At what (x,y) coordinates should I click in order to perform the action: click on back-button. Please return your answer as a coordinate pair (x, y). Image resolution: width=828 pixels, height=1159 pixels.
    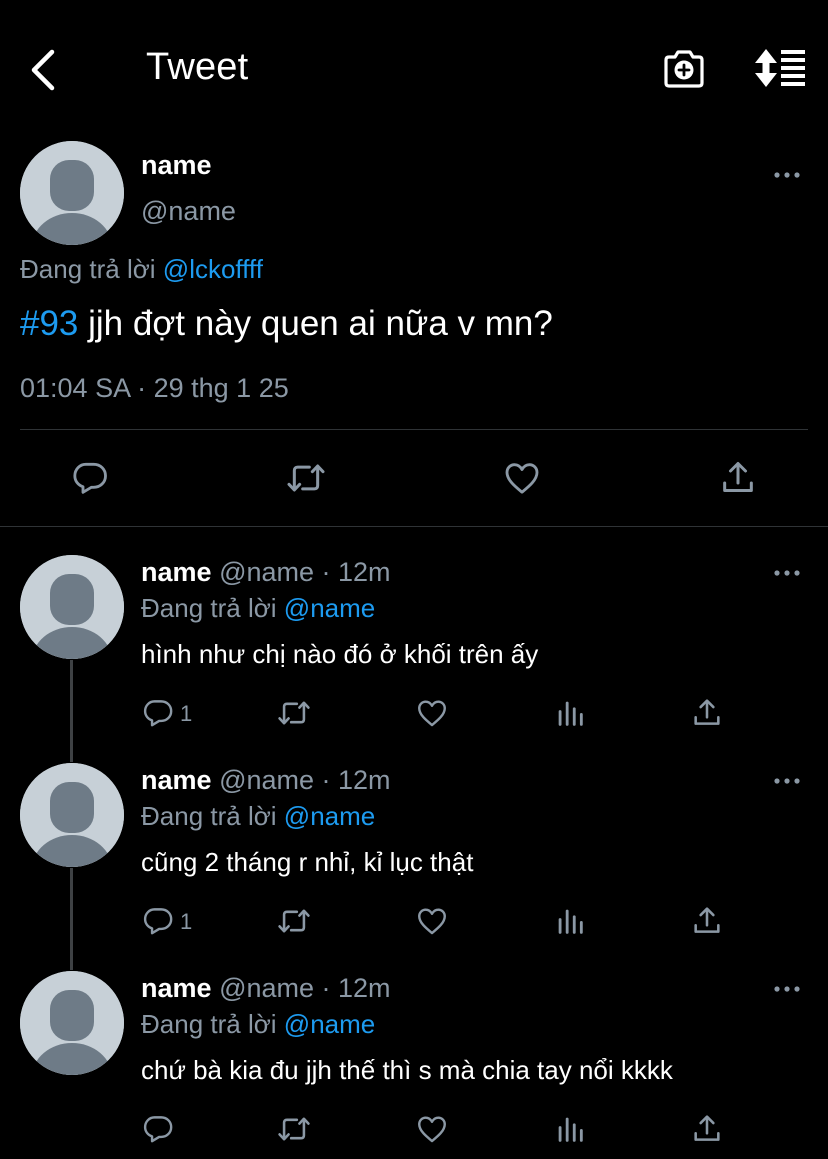
    Looking at the image, I should click on (46, 70).